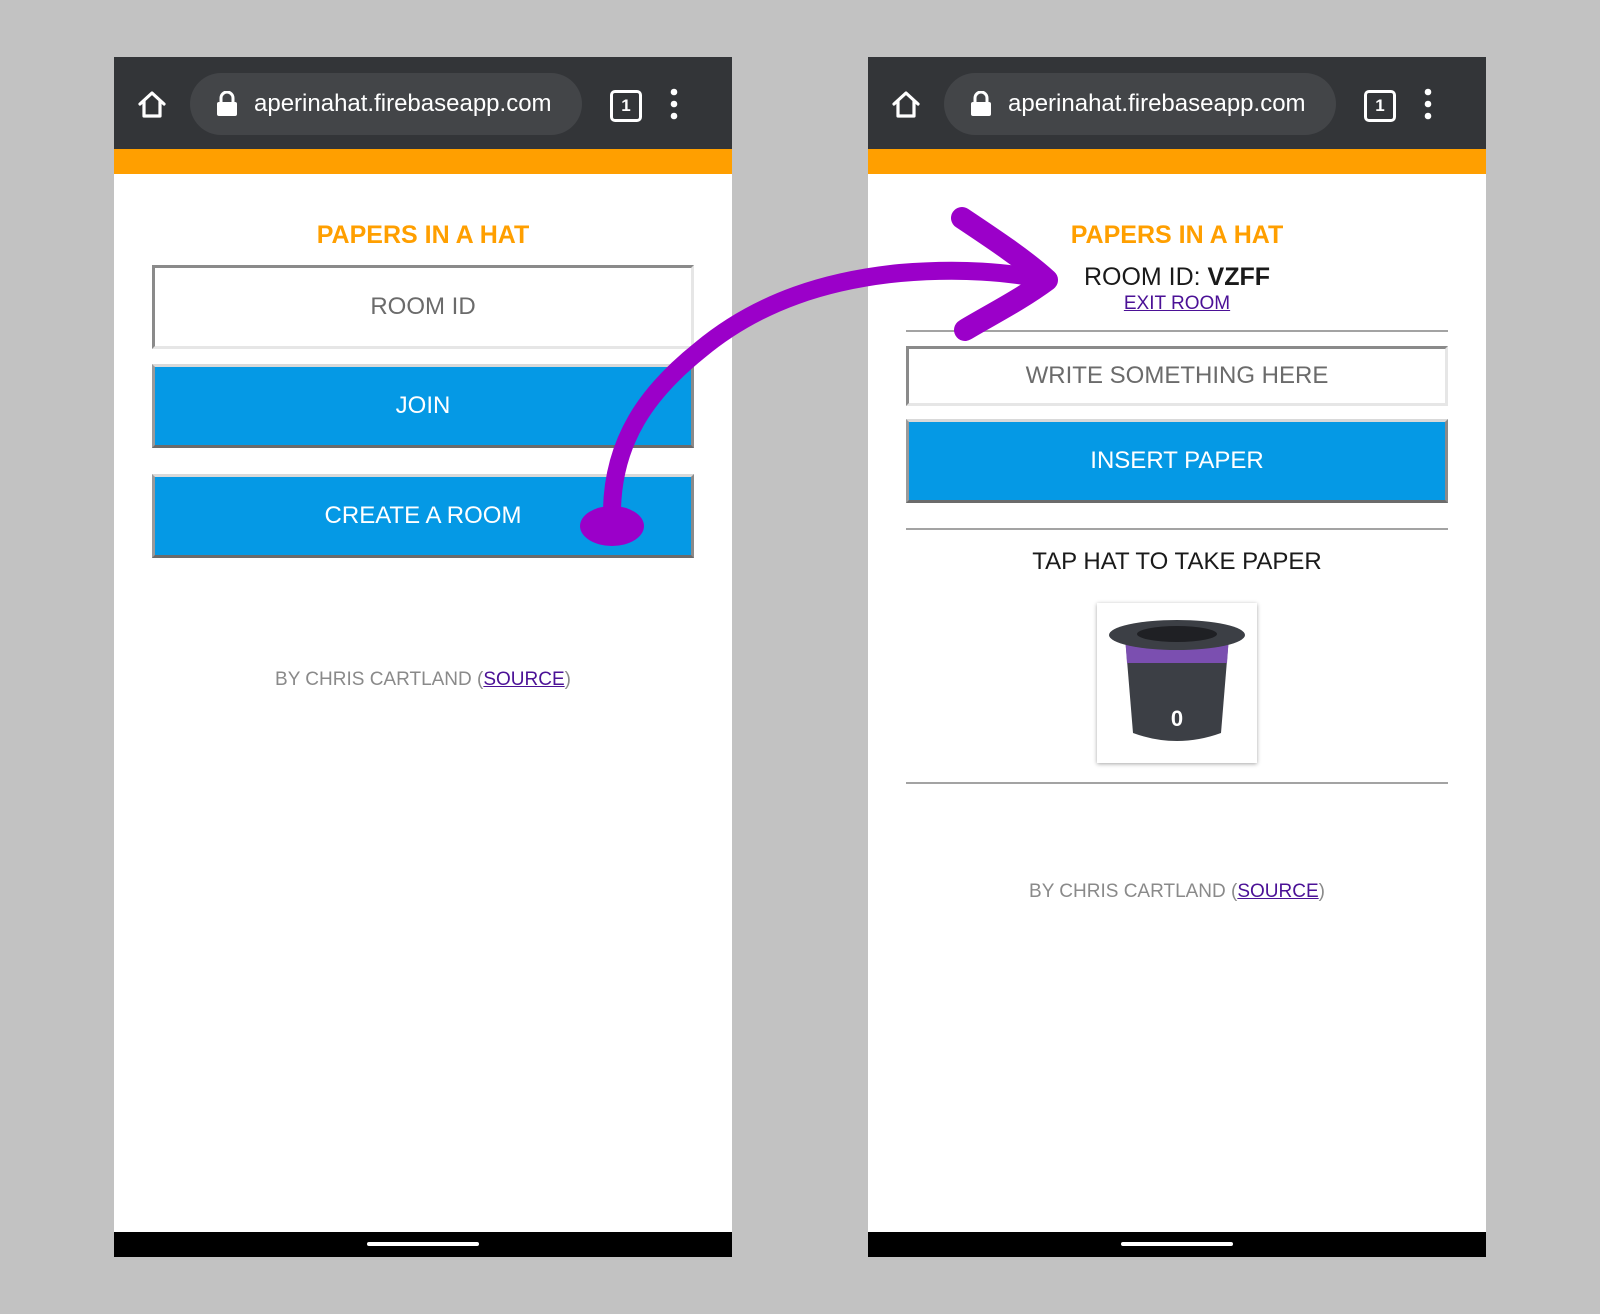 This screenshot has height=1314, width=1600. What do you see at coordinates (1177, 331) in the screenshot?
I see `divider-top` at bounding box center [1177, 331].